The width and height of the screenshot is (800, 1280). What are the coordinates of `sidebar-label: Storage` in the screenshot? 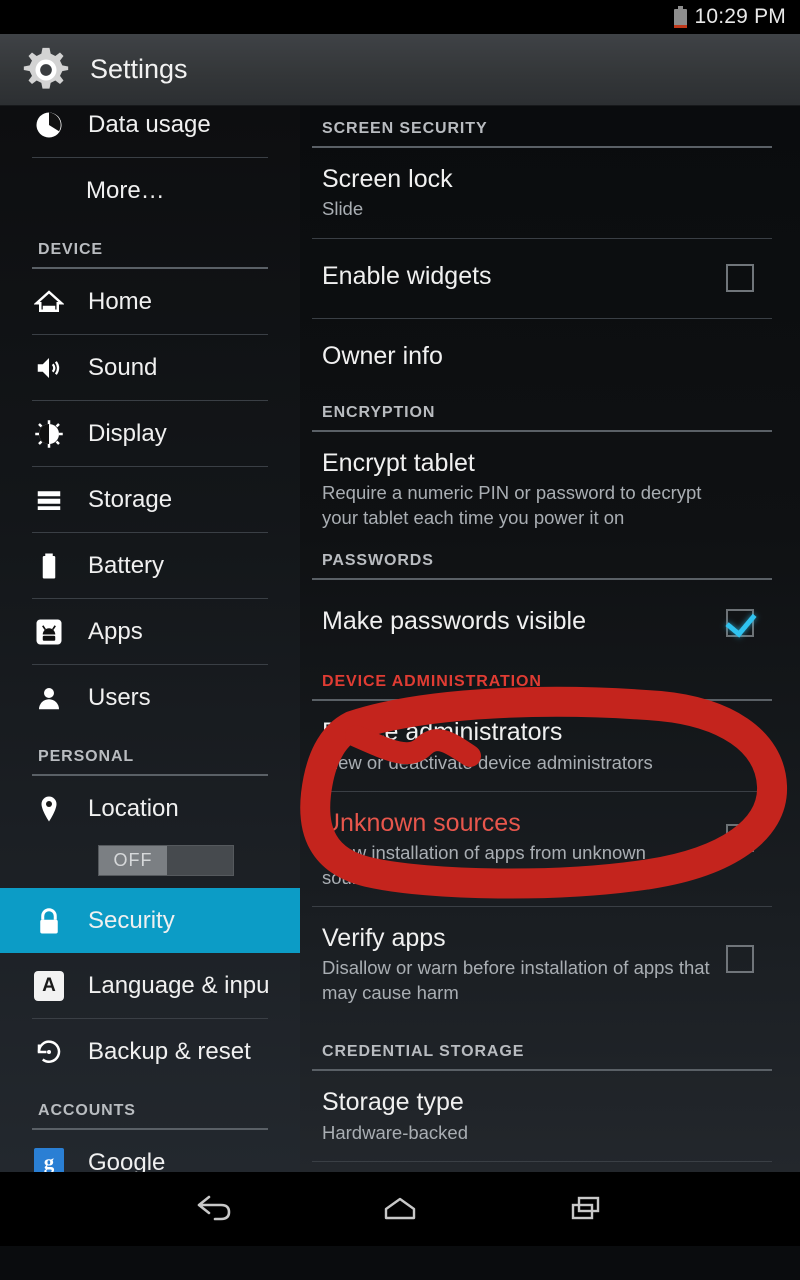 It's located at (130, 499).